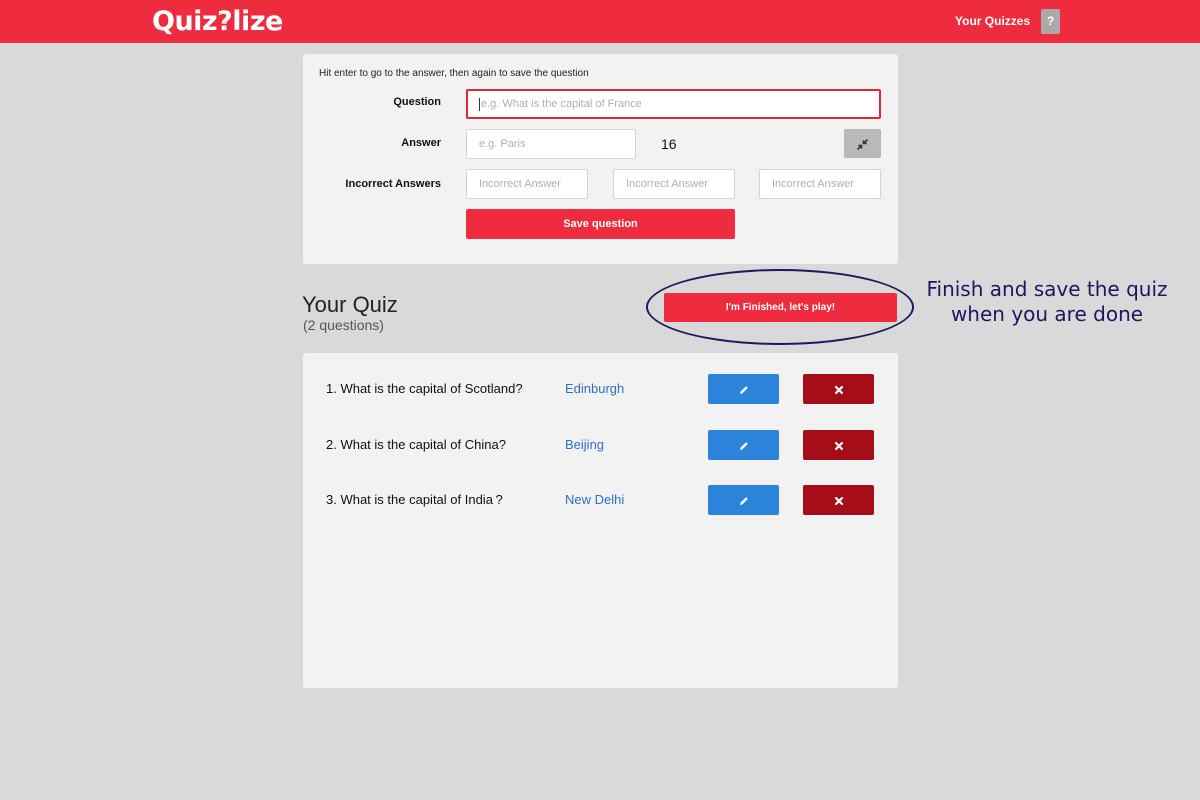 This screenshot has height=800, width=1200. What do you see at coordinates (421, 143) in the screenshot?
I see `answer-label: Answer` at bounding box center [421, 143].